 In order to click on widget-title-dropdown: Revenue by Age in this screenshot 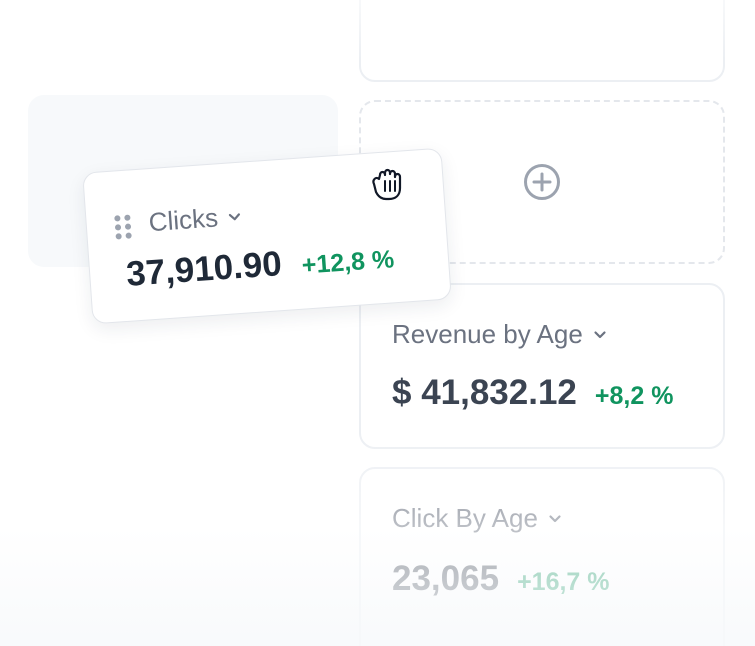, I will do `click(499, 334)`.